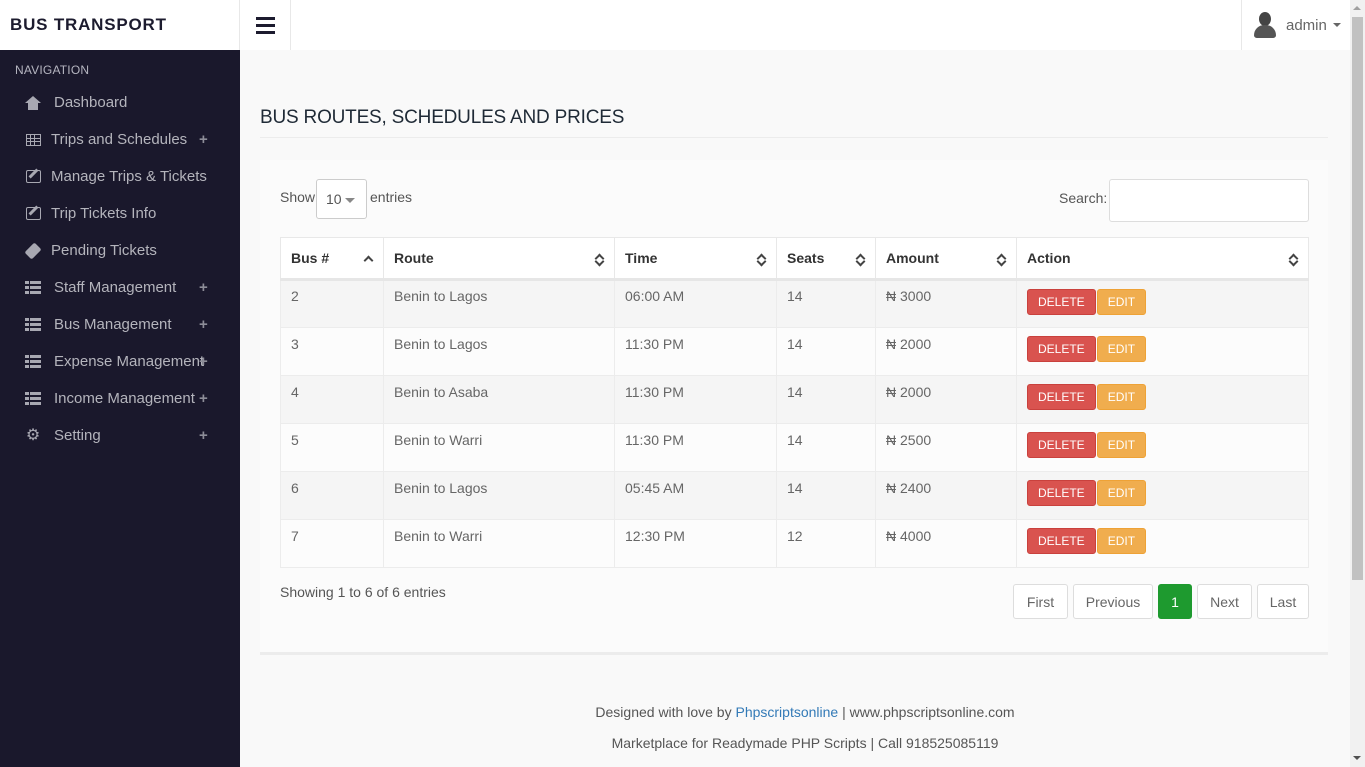  I want to click on sidebar-item-dashboard: Dashboard, so click(120, 102).